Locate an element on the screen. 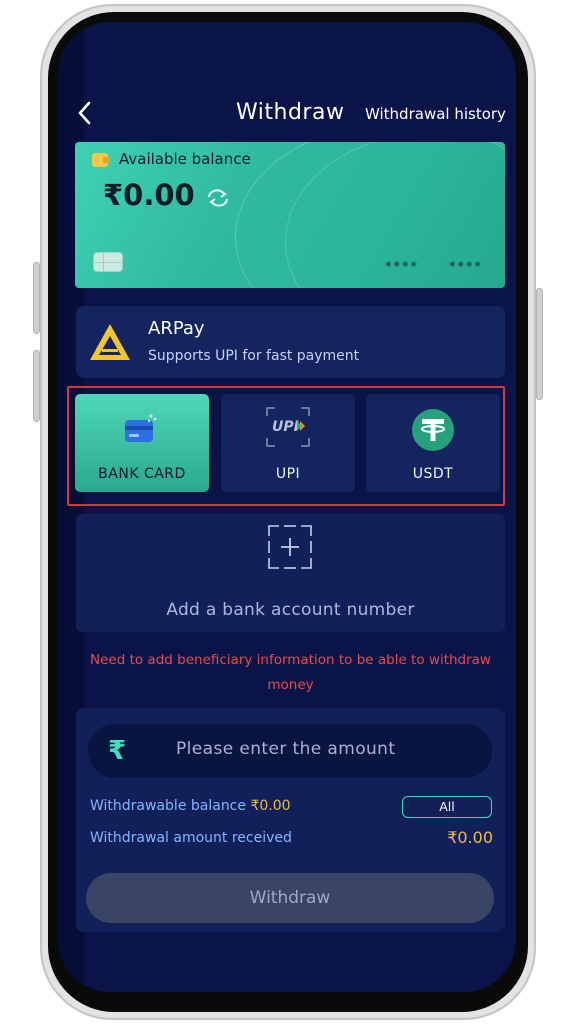 The image size is (576, 1024). amount-input: ₹ Please enter the amount is located at coordinates (290, 751).